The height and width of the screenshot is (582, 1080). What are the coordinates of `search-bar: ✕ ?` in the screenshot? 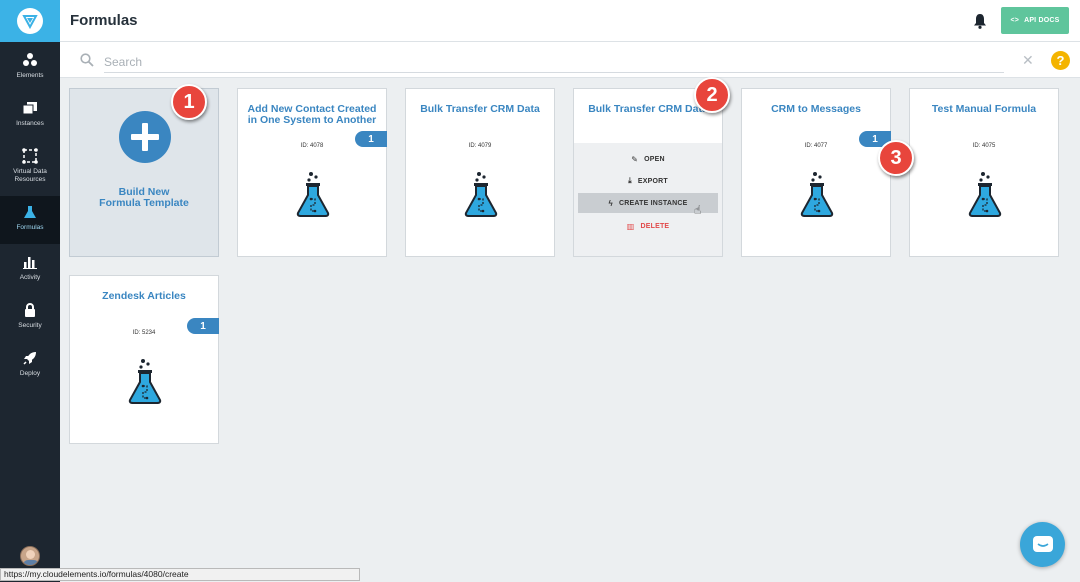 It's located at (570, 60).